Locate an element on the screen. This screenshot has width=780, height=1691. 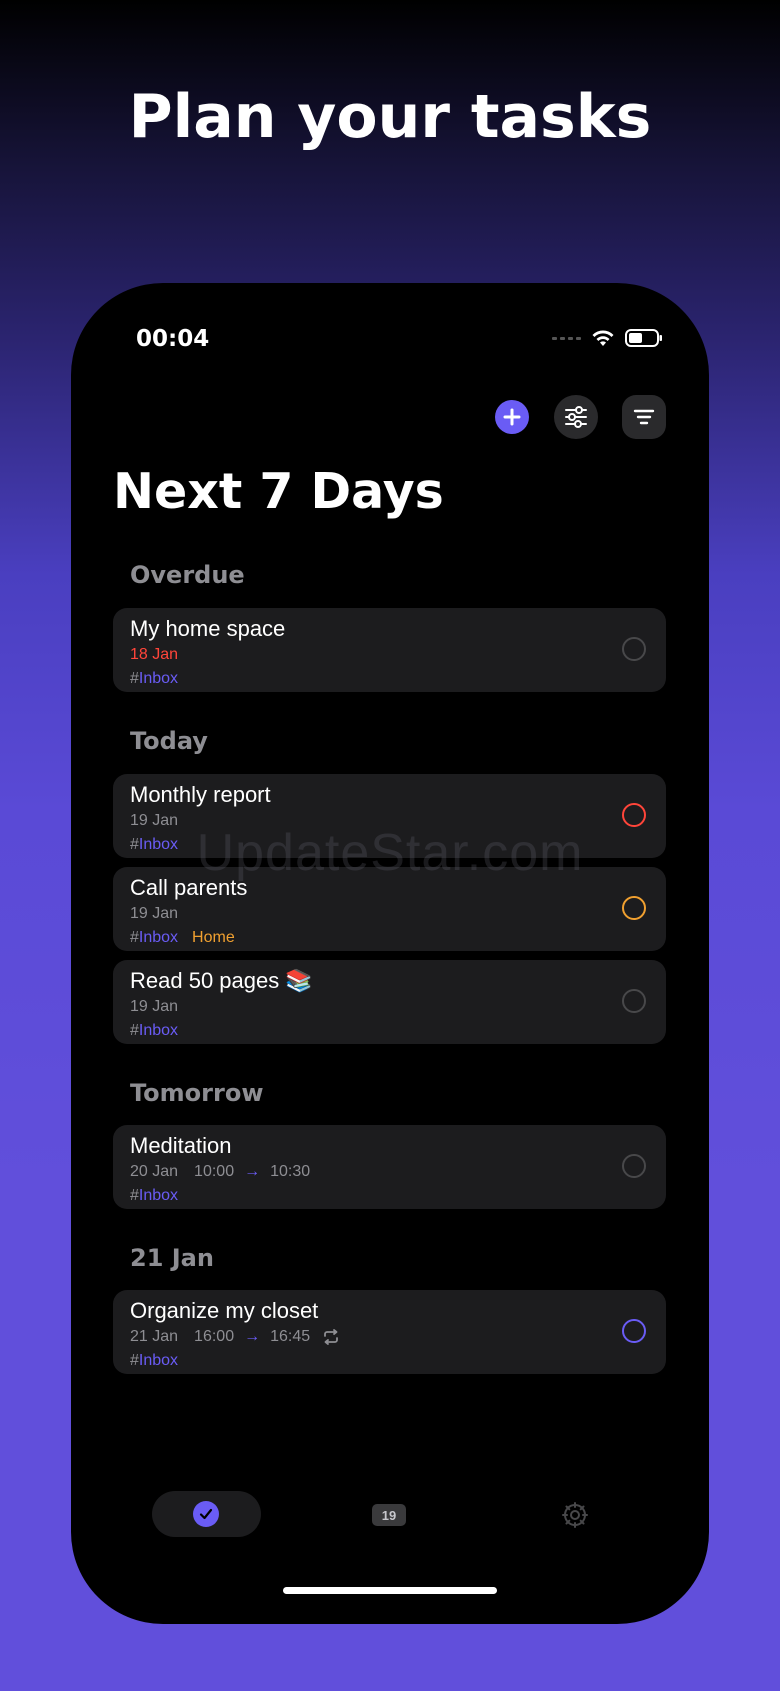
watermark: UpdateStar.com is located at coordinates (390, 853).